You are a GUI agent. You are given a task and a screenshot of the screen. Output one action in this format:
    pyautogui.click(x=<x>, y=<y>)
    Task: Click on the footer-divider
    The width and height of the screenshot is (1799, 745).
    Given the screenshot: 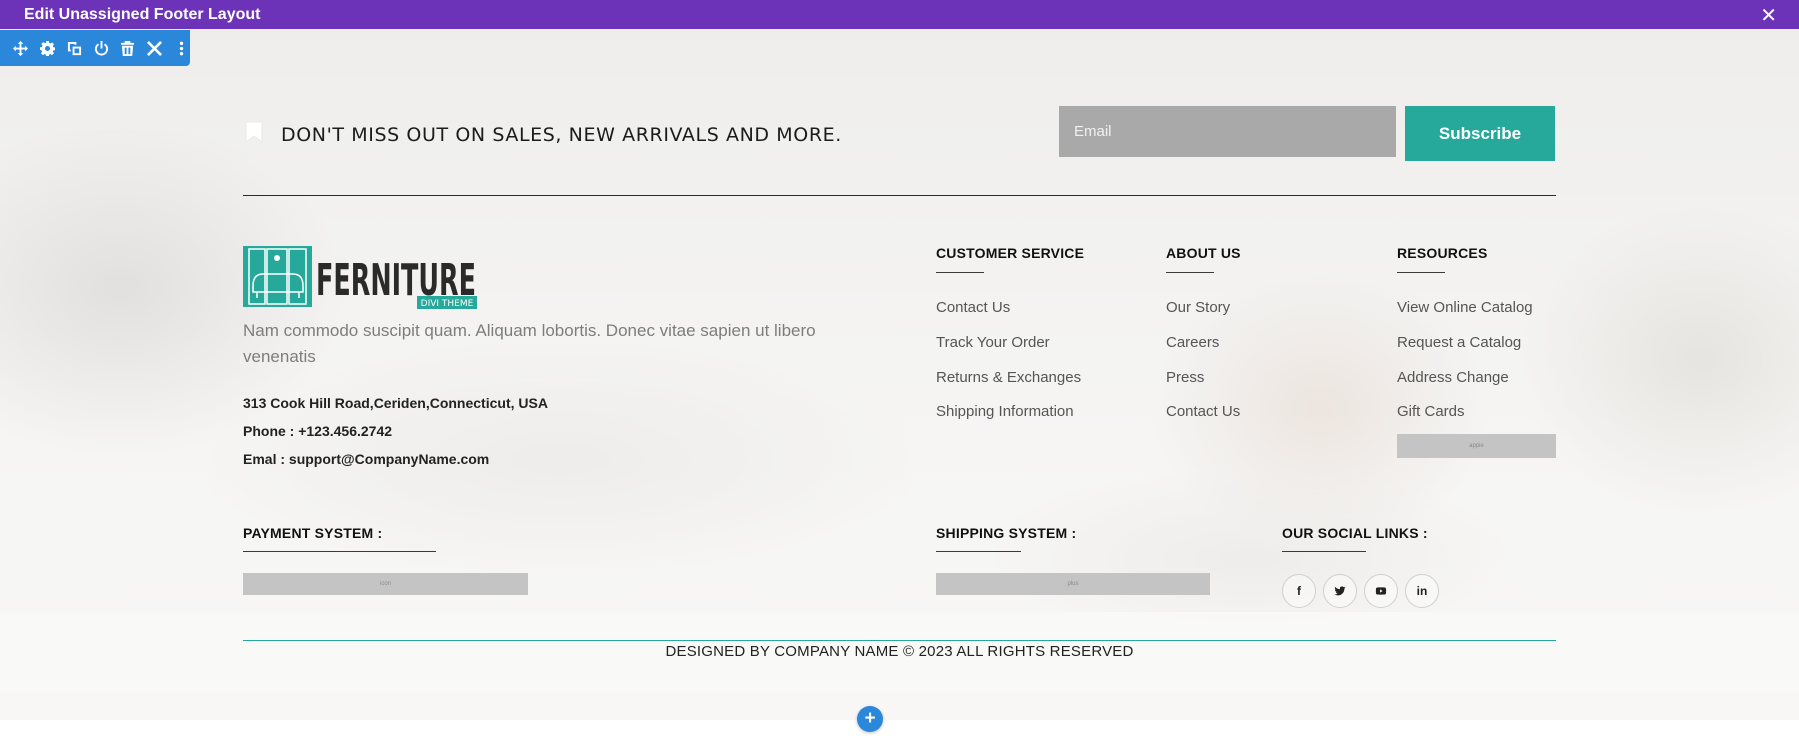 What is the action you would take?
    pyautogui.click(x=899, y=640)
    